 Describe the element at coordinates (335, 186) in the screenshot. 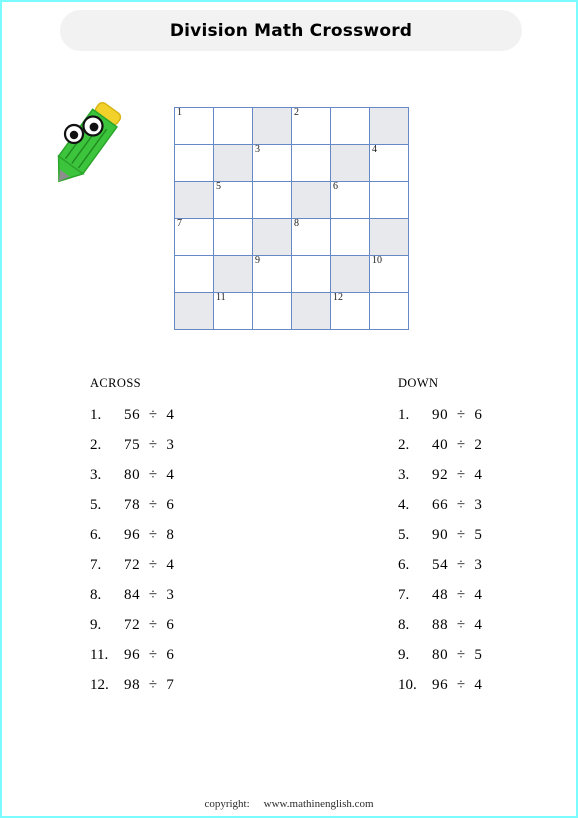

I see `crossword-cell-number: 6` at that location.